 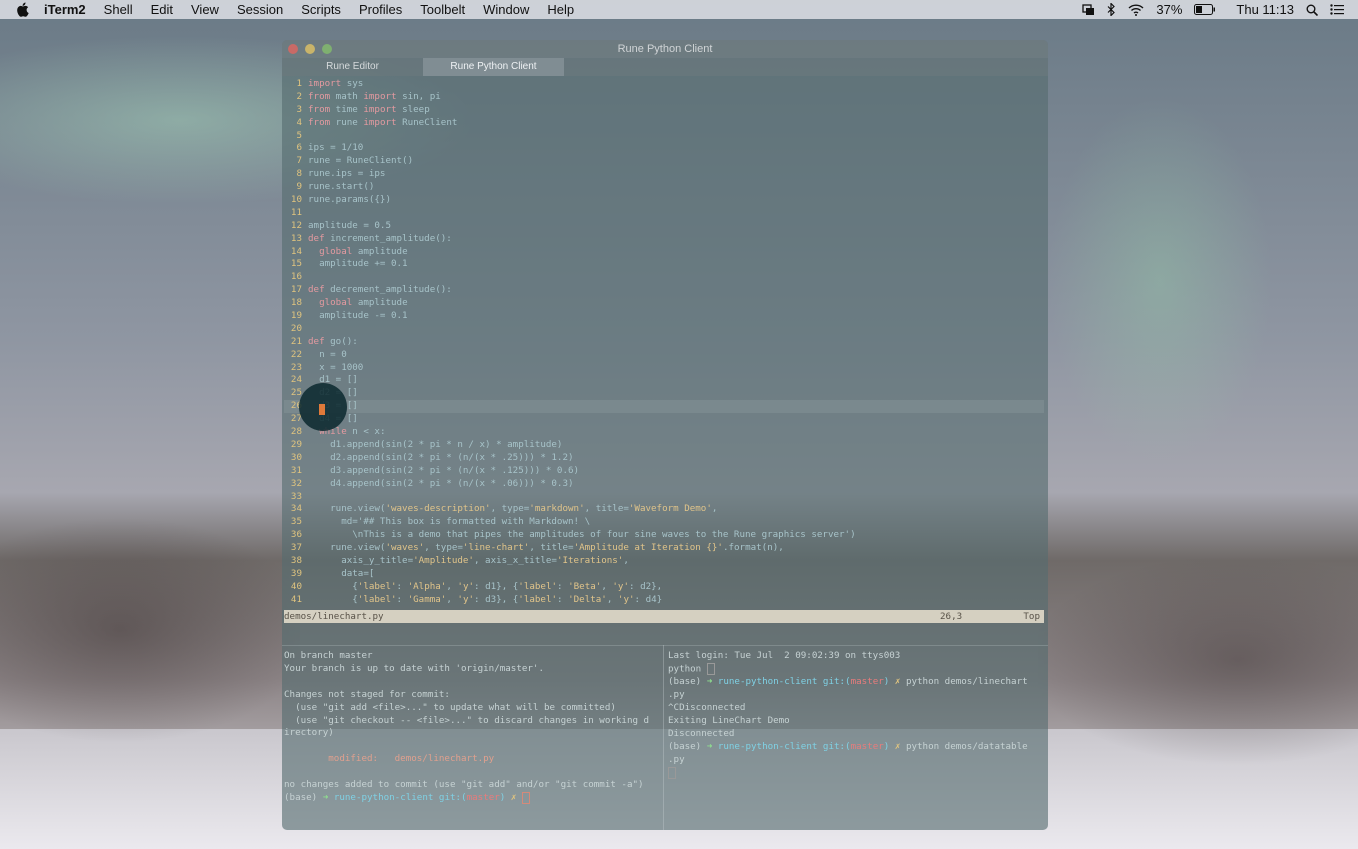 What do you see at coordinates (664, 264) in the screenshot?
I see `code-line: 15 amplitude += 0.1` at bounding box center [664, 264].